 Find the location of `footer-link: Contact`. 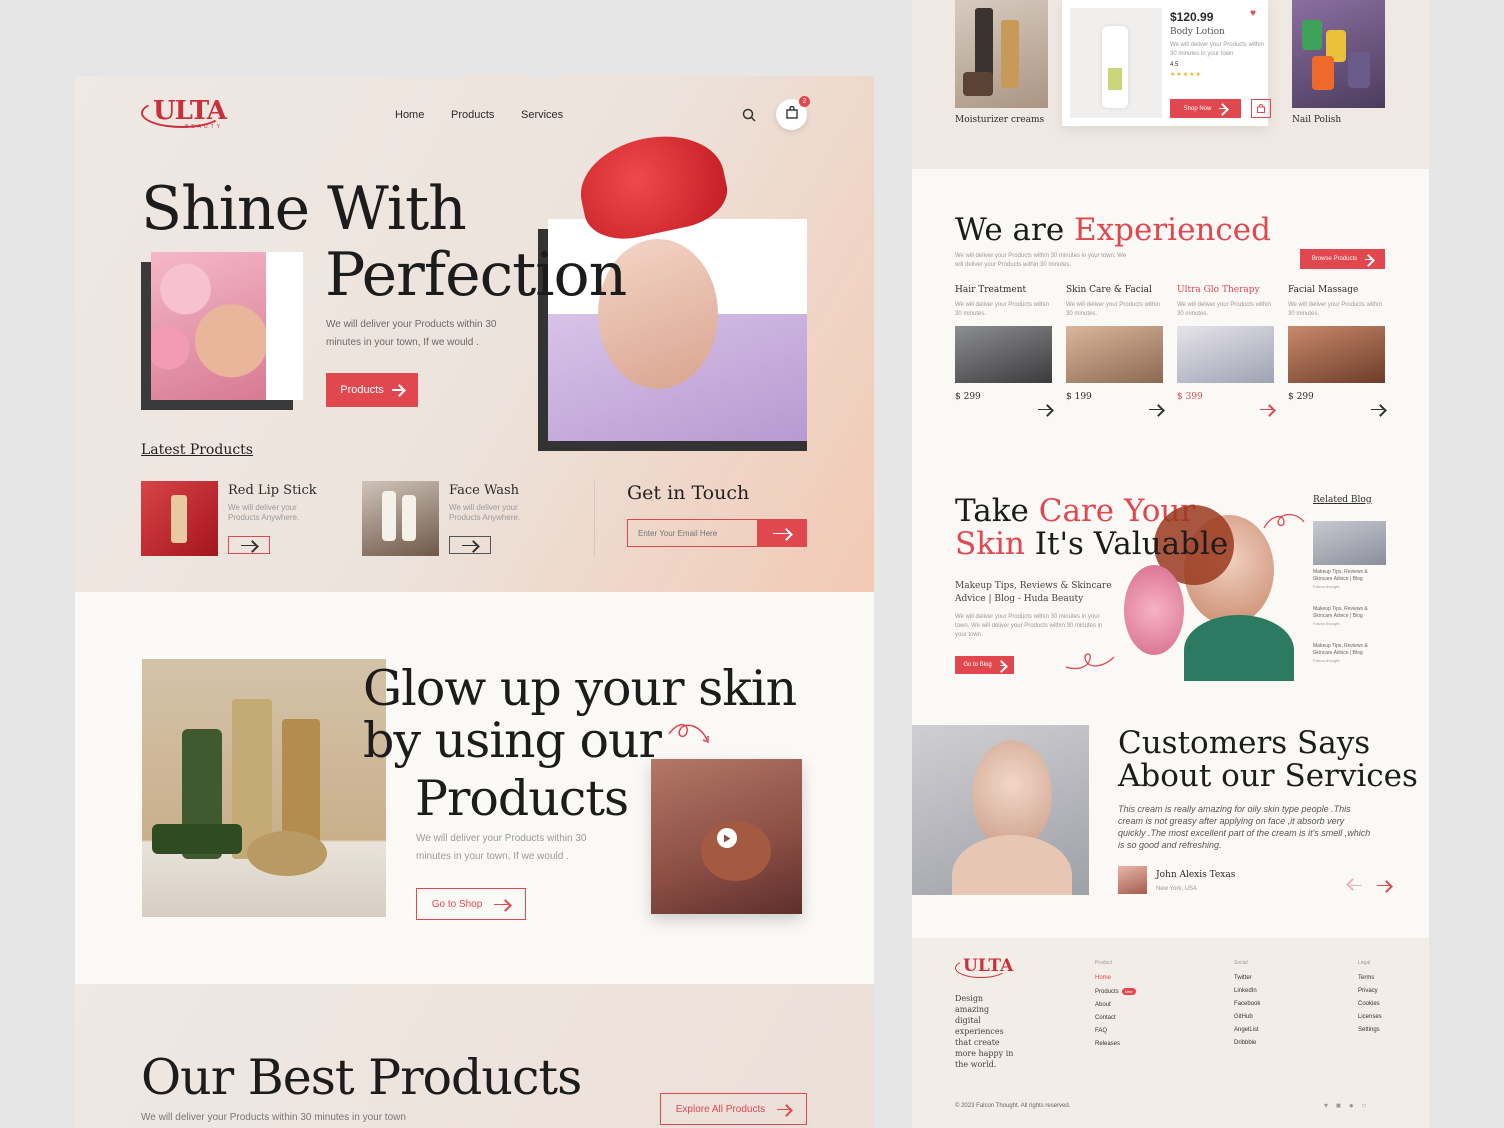

footer-link: Contact is located at coordinates (1140, 1018).